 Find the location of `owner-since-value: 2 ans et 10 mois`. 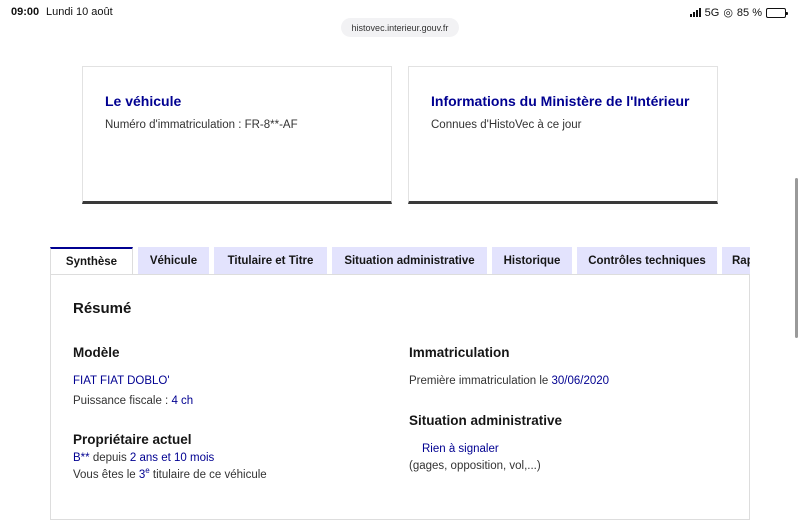

owner-since-value: 2 ans et 10 mois is located at coordinates (172, 458).